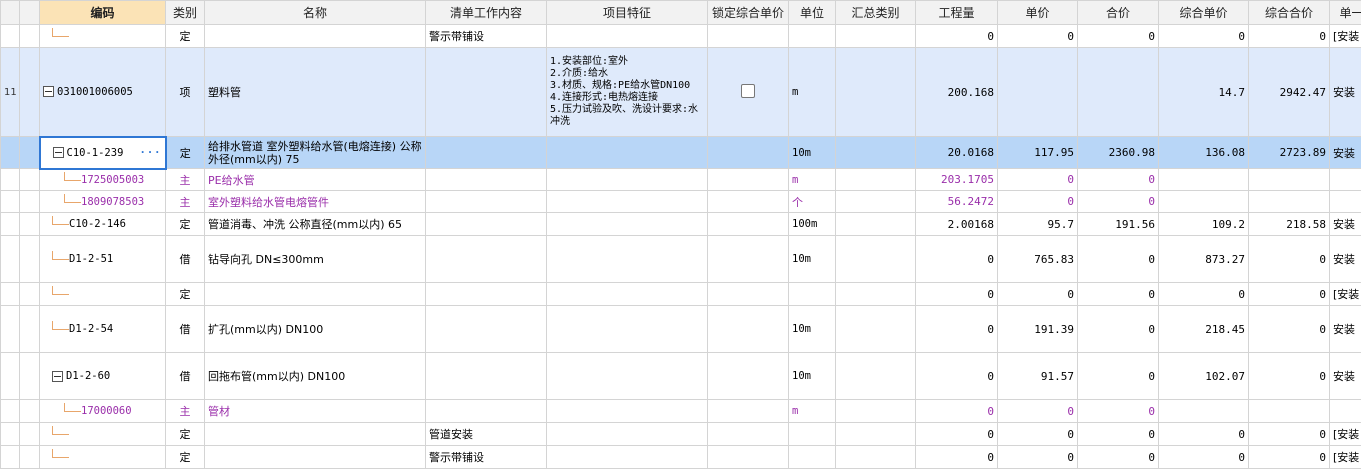  Describe the element at coordinates (1203, 152) in the screenshot. I see `comp-price-cell: 136.08` at that location.